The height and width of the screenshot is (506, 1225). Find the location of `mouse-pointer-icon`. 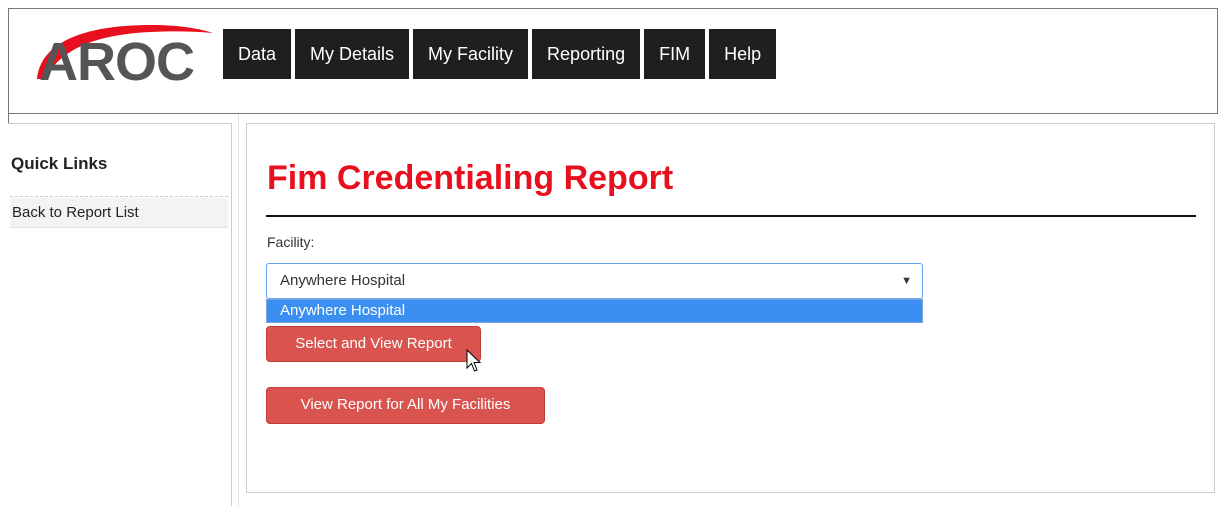

mouse-pointer-icon is located at coordinates (474, 360).